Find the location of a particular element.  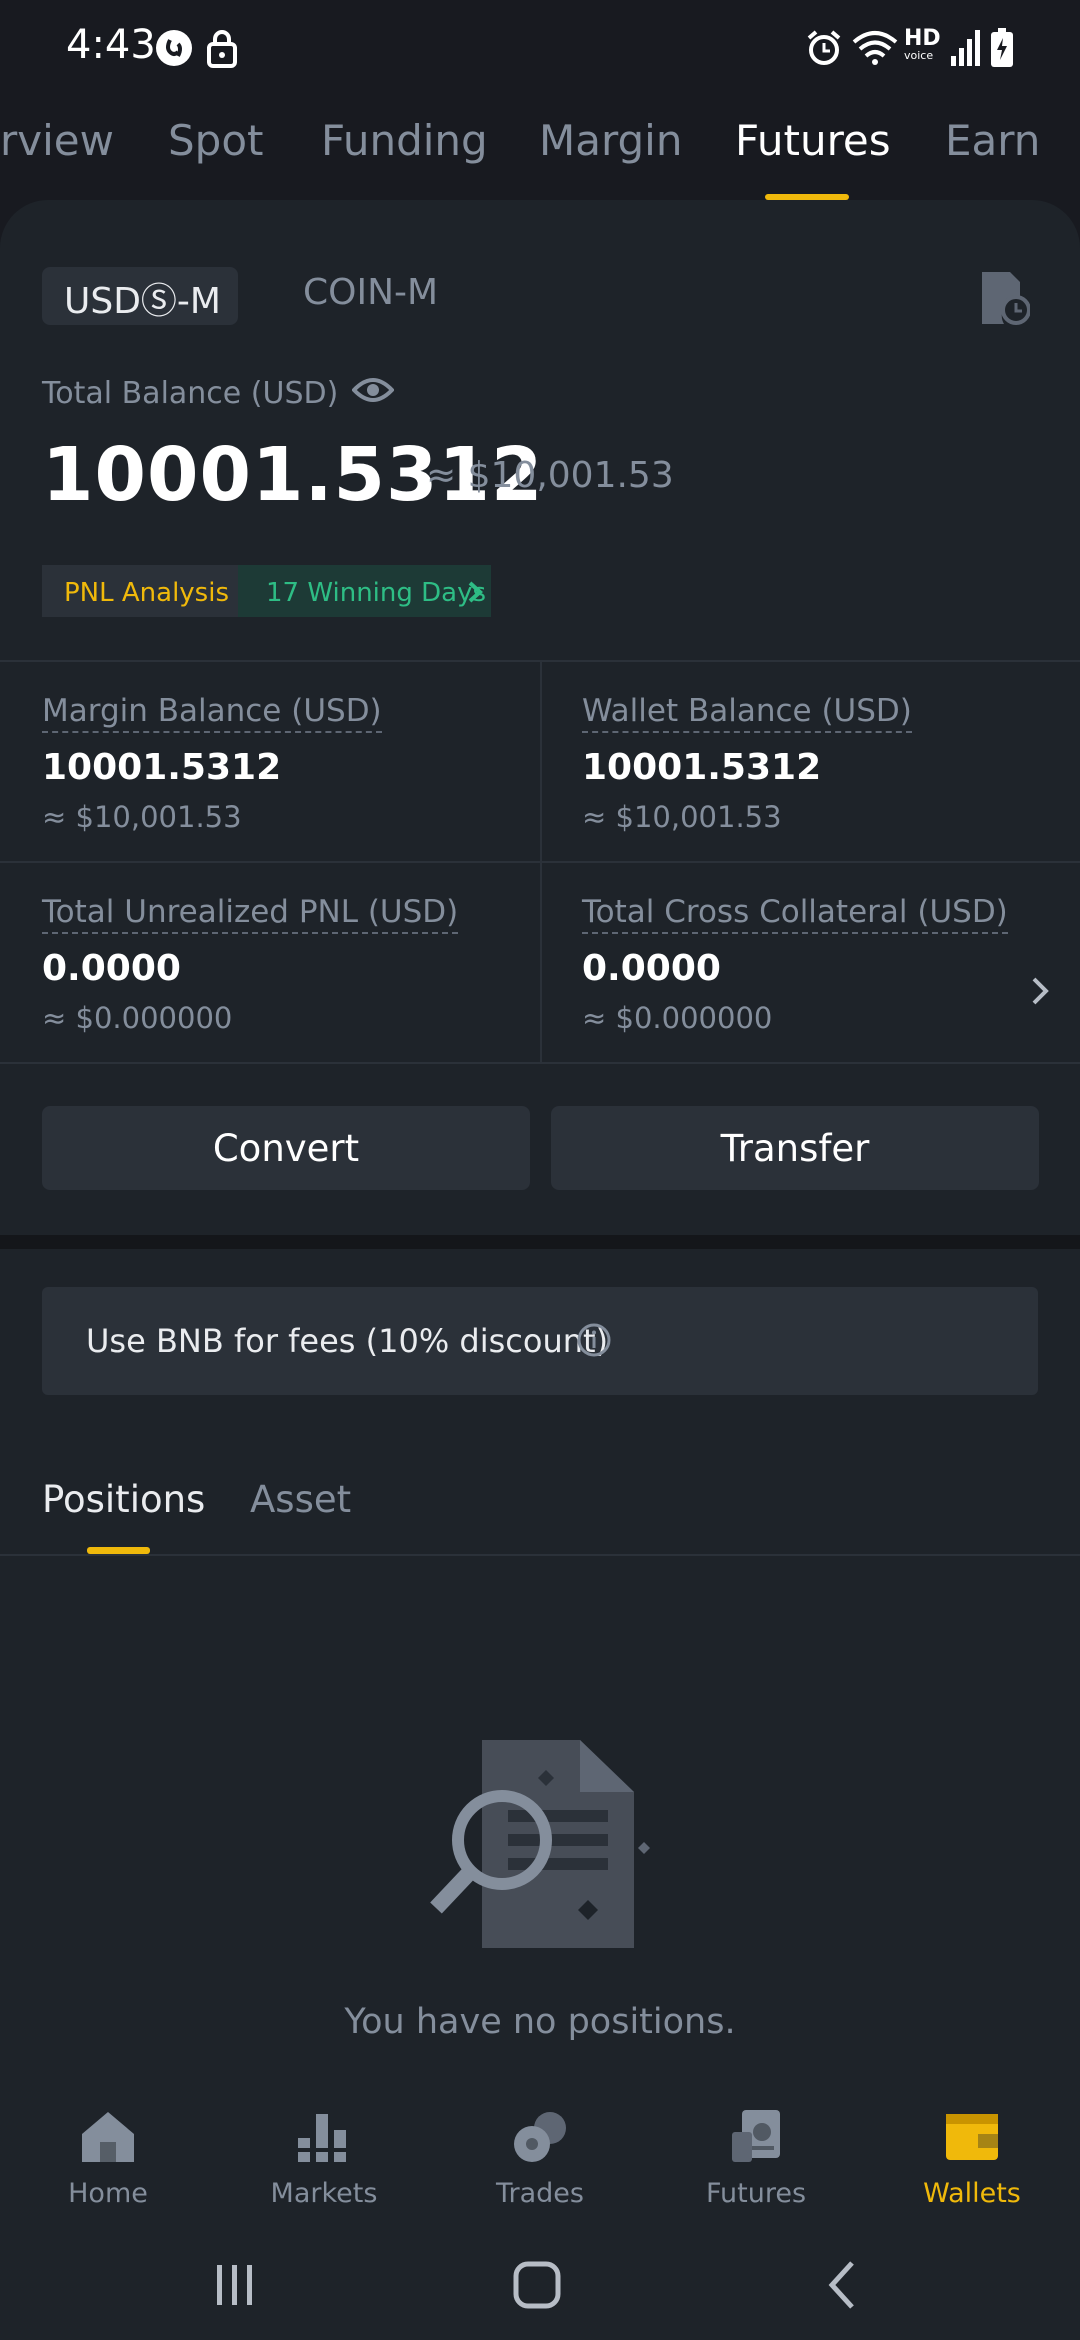

unrealized-pnl-approx: ≈ $0.000000 is located at coordinates (137, 1018).